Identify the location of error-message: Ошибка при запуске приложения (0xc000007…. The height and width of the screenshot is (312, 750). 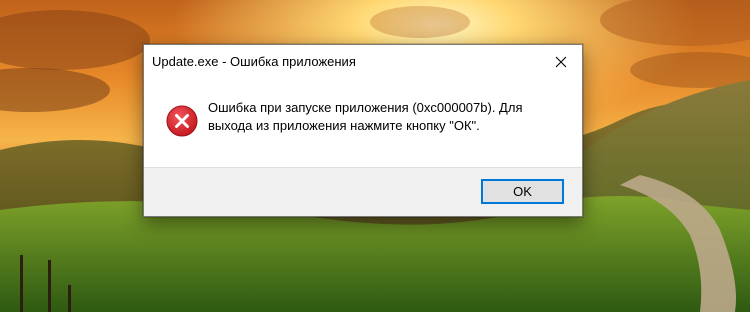
(365, 116).